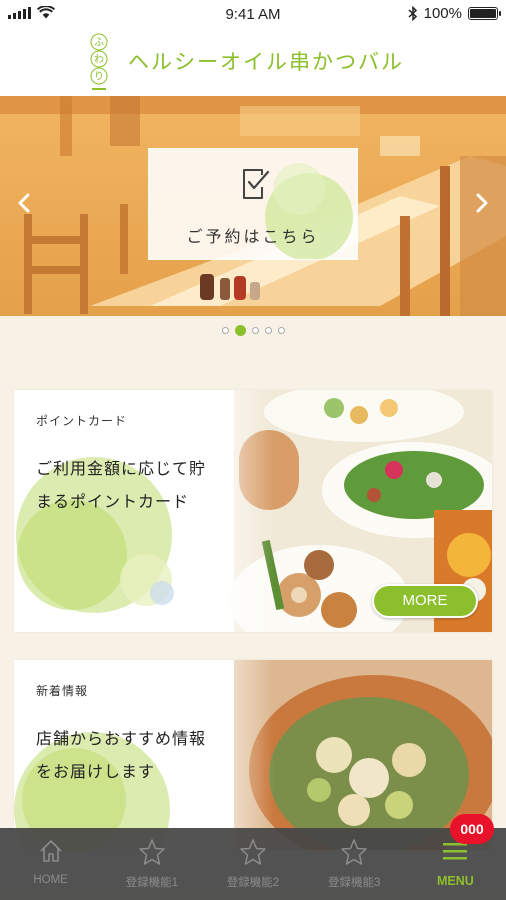  I want to click on next-slide-arrow-icon, so click(481, 203).